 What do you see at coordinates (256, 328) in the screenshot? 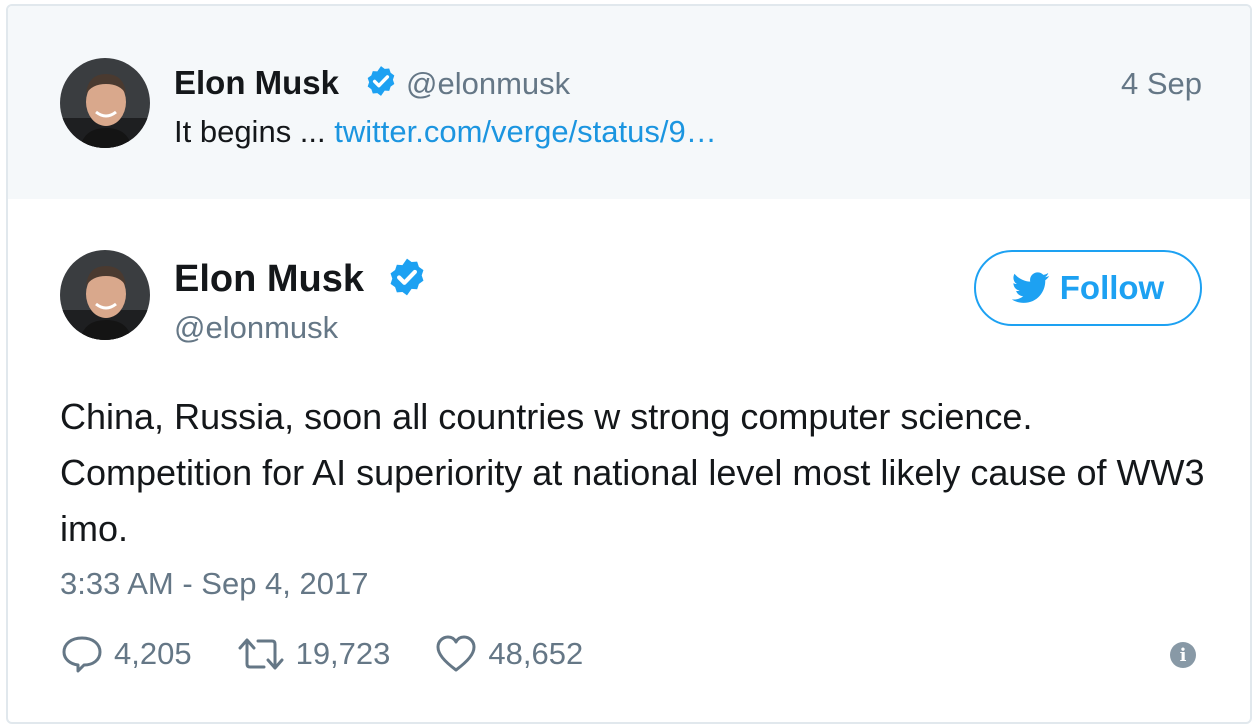
I see `author-handle: @elonmusk` at bounding box center [256, 328].